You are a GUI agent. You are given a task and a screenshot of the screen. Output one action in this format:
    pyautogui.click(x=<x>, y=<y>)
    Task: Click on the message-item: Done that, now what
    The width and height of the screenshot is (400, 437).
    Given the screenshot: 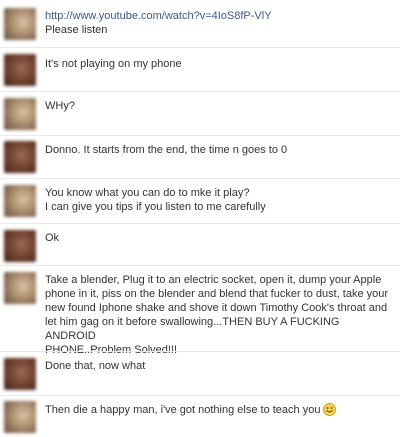 What is the action you would take?
    pyautogui.click(x=200, y=373)
    